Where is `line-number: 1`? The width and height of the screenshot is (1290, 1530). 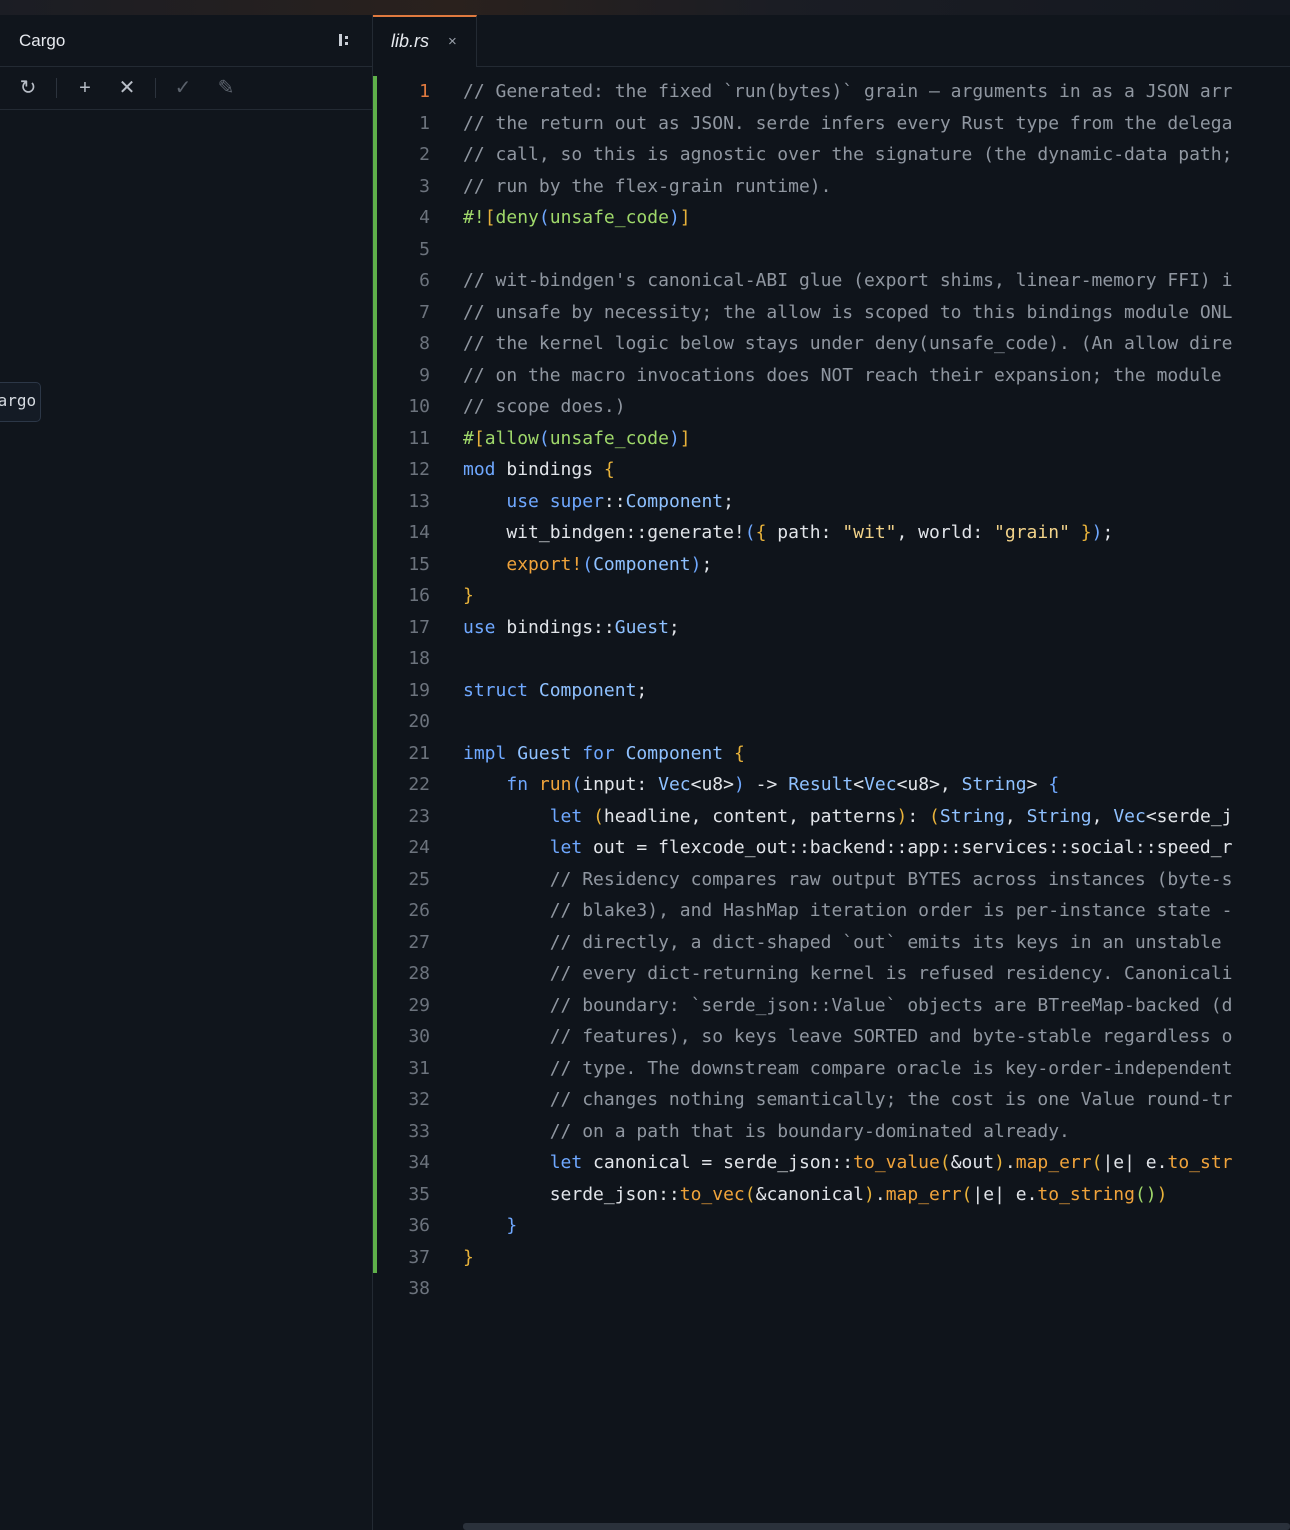
line-number: 1 is located at coordinates (424, 91).